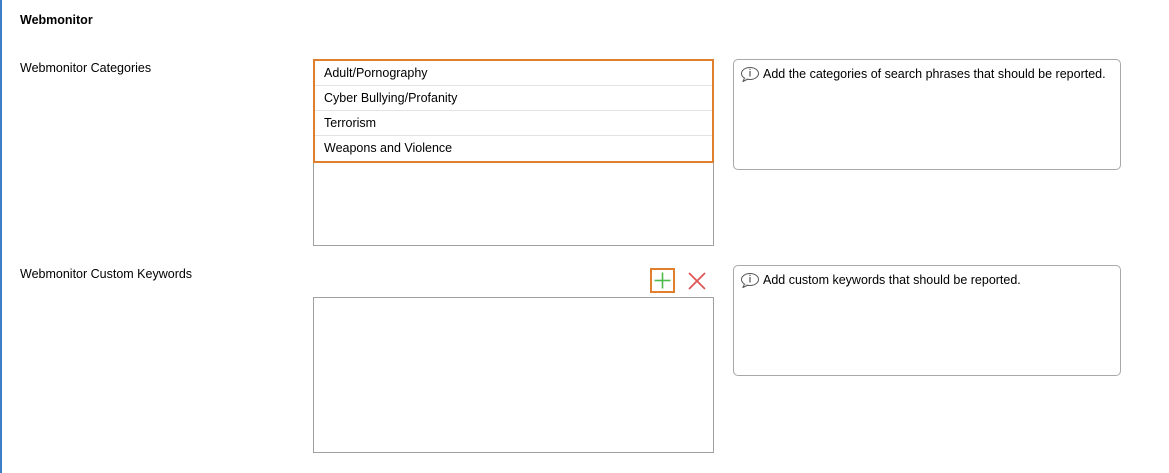  I want to click on add-keyword-button, so click(662, 280).